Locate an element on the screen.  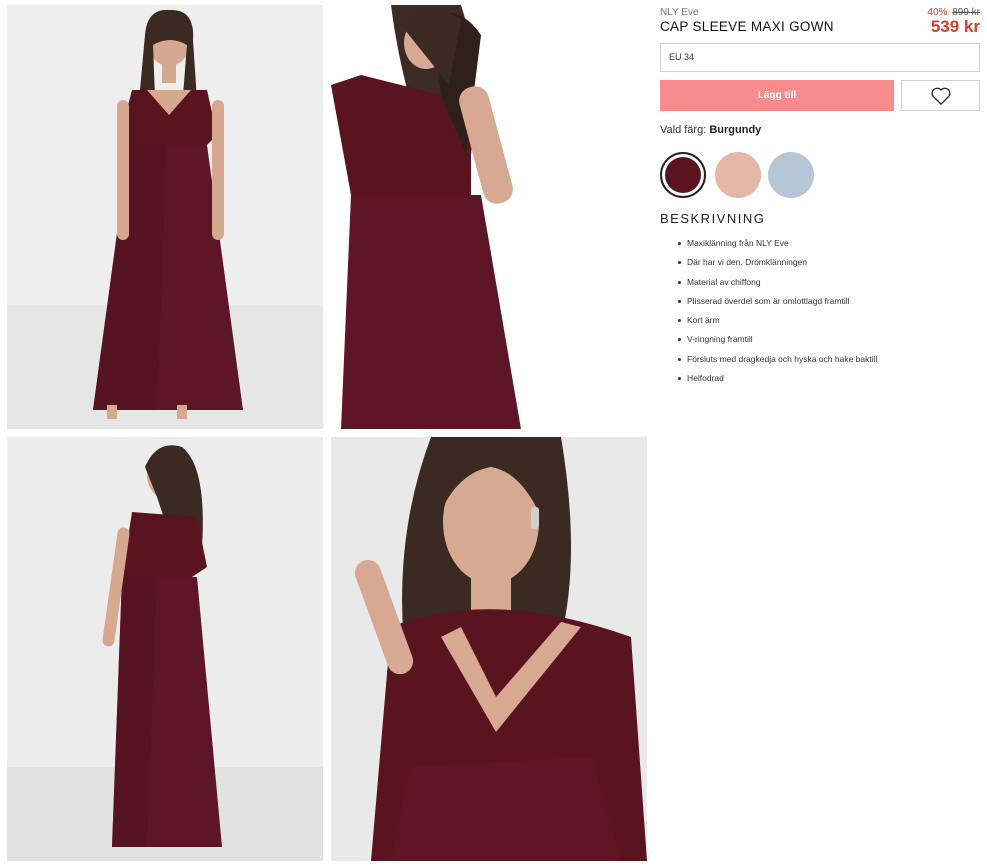
heart-icon is located at coordinates (940, 96).